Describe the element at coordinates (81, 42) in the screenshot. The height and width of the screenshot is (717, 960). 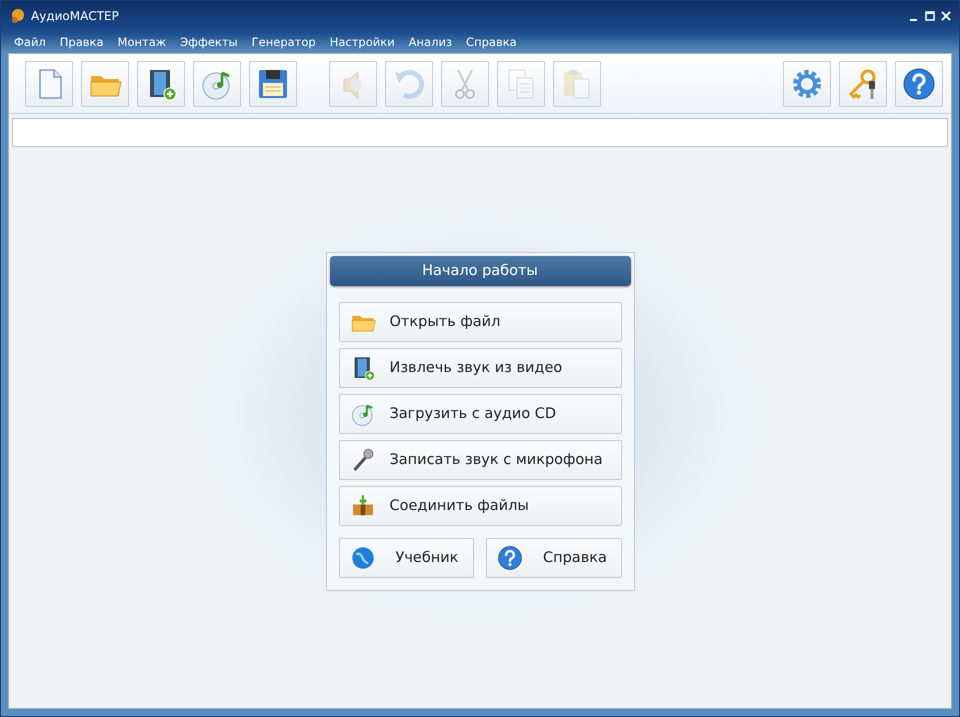
I see `menu-item: Правка` at that location.